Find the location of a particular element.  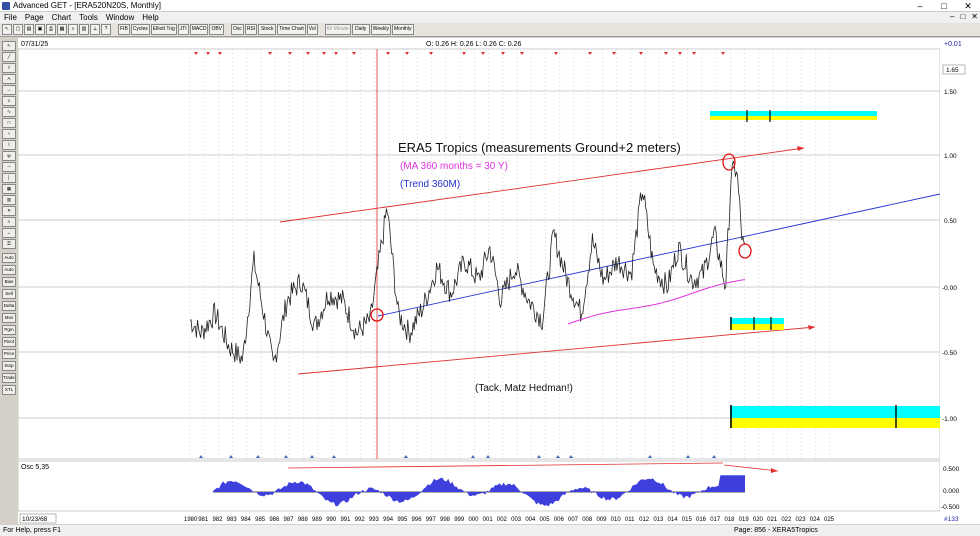

year-label: 990 is located at coordinates (331, 520).